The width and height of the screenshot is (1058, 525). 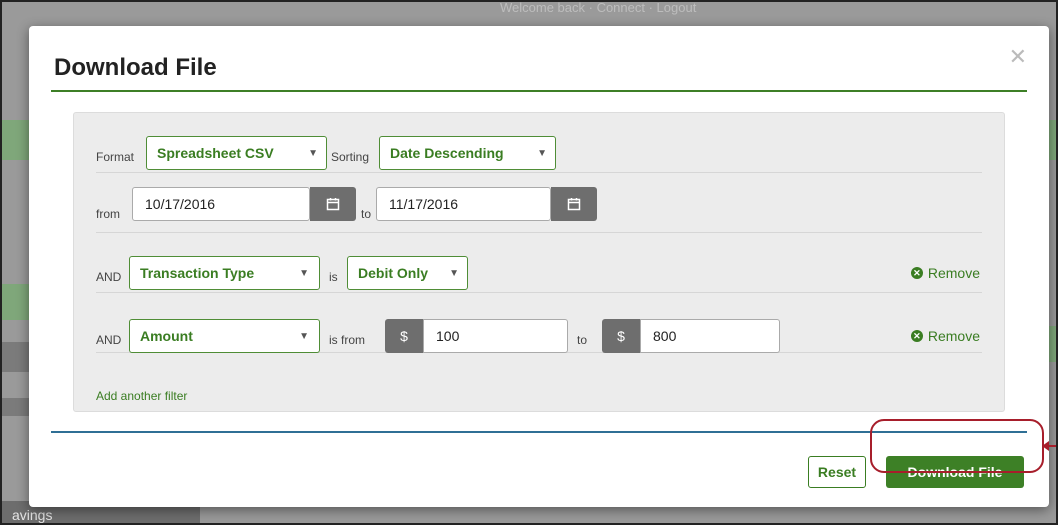 What do you see at coordinates (539, 432) in the screenshot?
I see `footer-divider` at bounding box center [539, 432].